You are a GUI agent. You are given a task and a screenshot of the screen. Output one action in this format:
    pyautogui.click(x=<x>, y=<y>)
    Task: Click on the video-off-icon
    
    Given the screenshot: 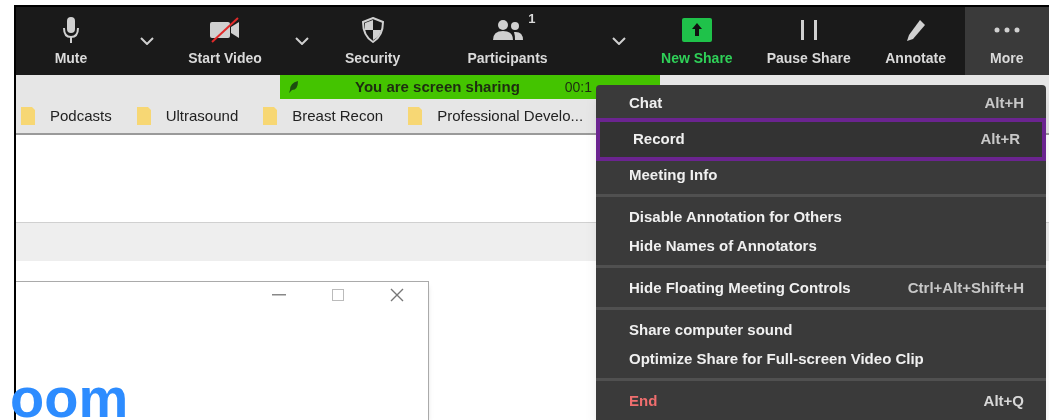 What is the action you would take?
    pyautogui.click(x=225, y=30)
    